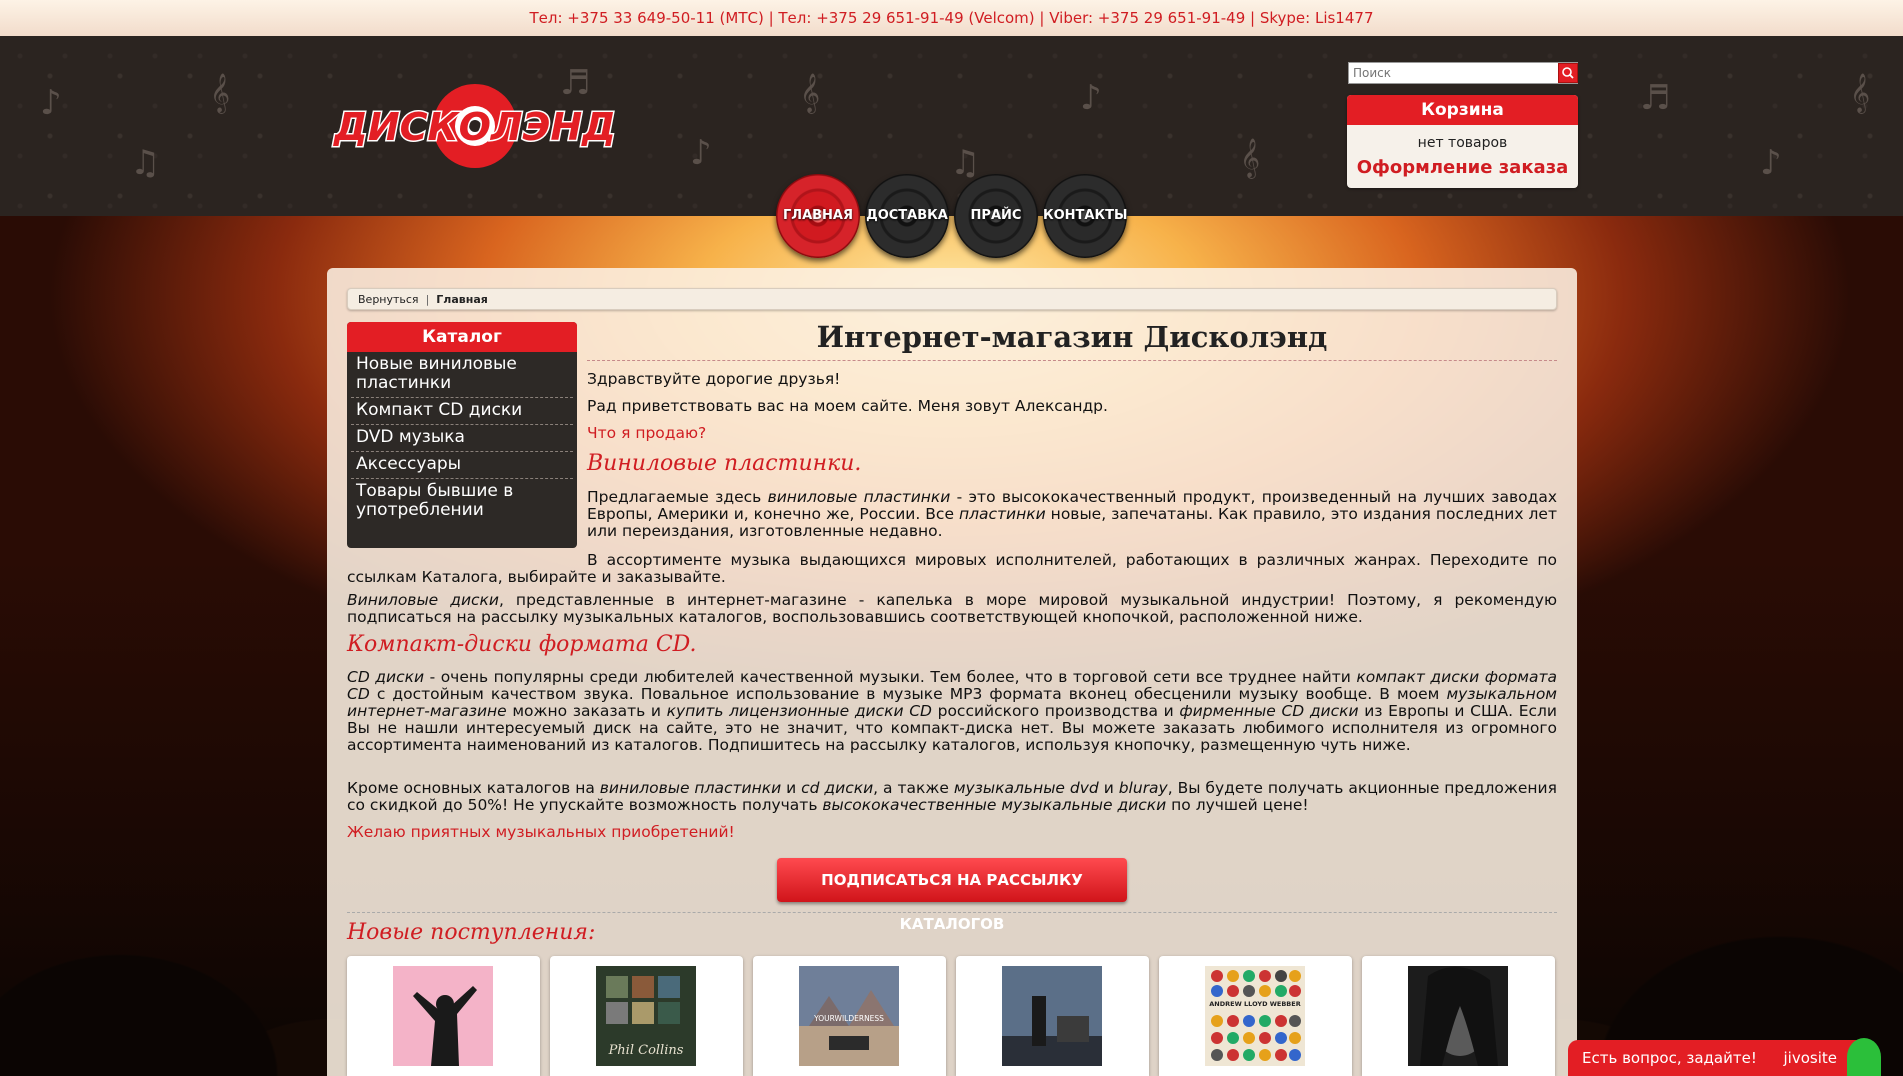  Describe the element at coordinates (714, 379) in the screenshot. I see `greeting-text: Здравствуйте дорогие друзья!` at that location.